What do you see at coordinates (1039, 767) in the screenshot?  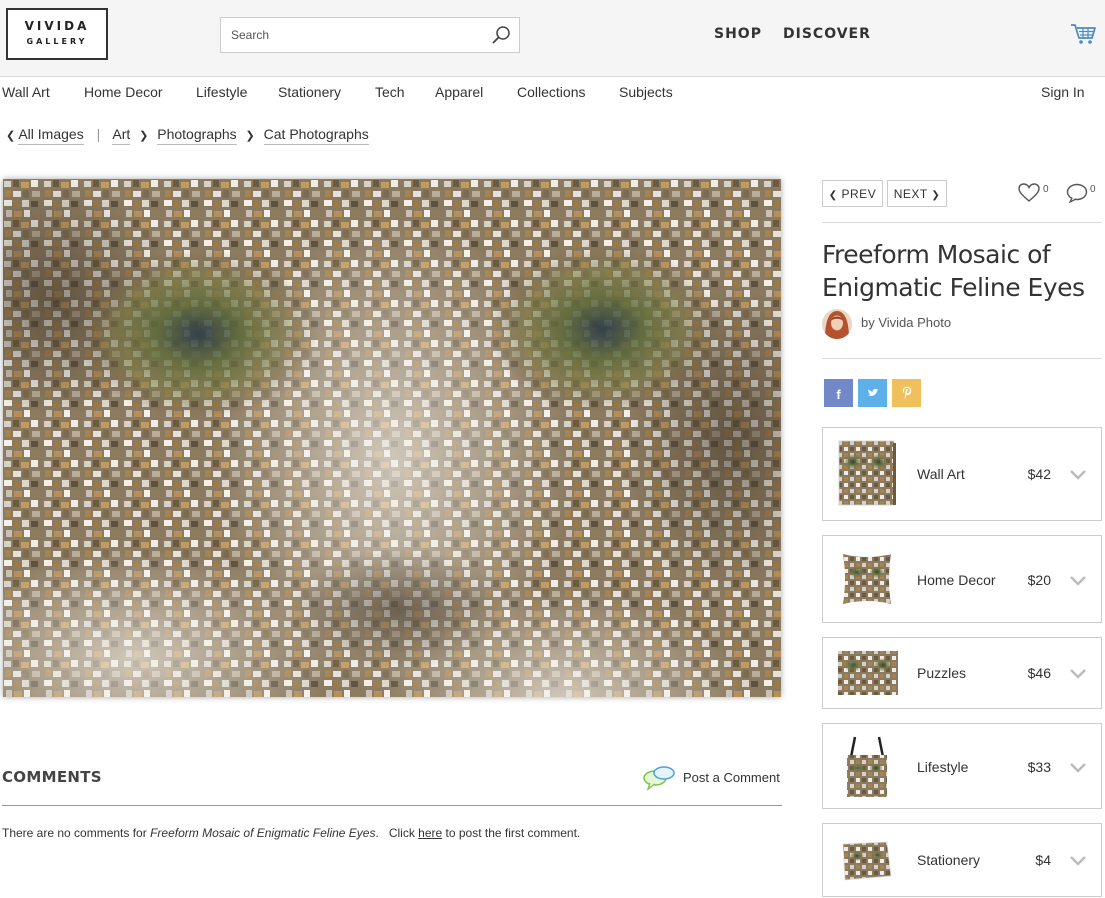 I see `product-price: $33` at bounding box center [1039, 767].